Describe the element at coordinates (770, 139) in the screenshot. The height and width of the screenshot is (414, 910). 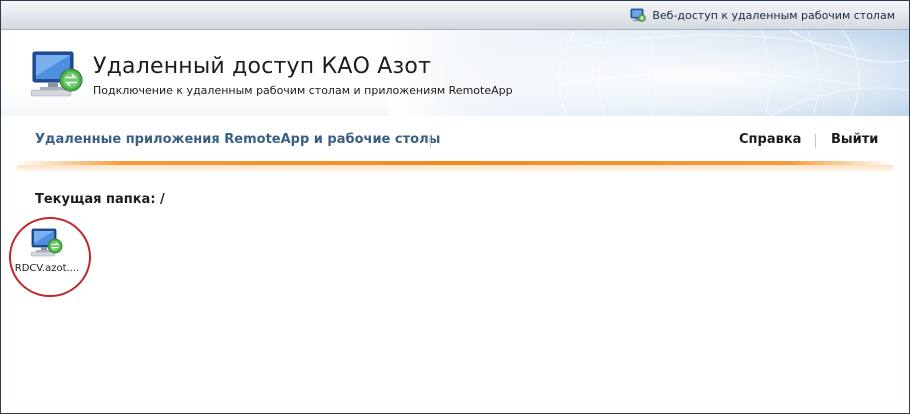
I see `help-link: Справка` at that location.